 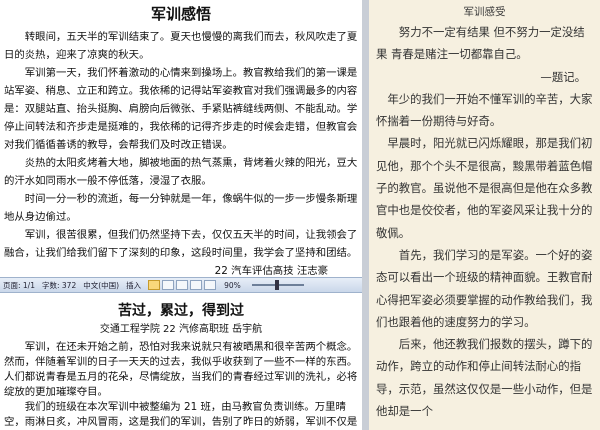 What do you see at coordinates (210, 285) in the screenshot?
I see `draft-view-button` at bounding box center [210, 285].